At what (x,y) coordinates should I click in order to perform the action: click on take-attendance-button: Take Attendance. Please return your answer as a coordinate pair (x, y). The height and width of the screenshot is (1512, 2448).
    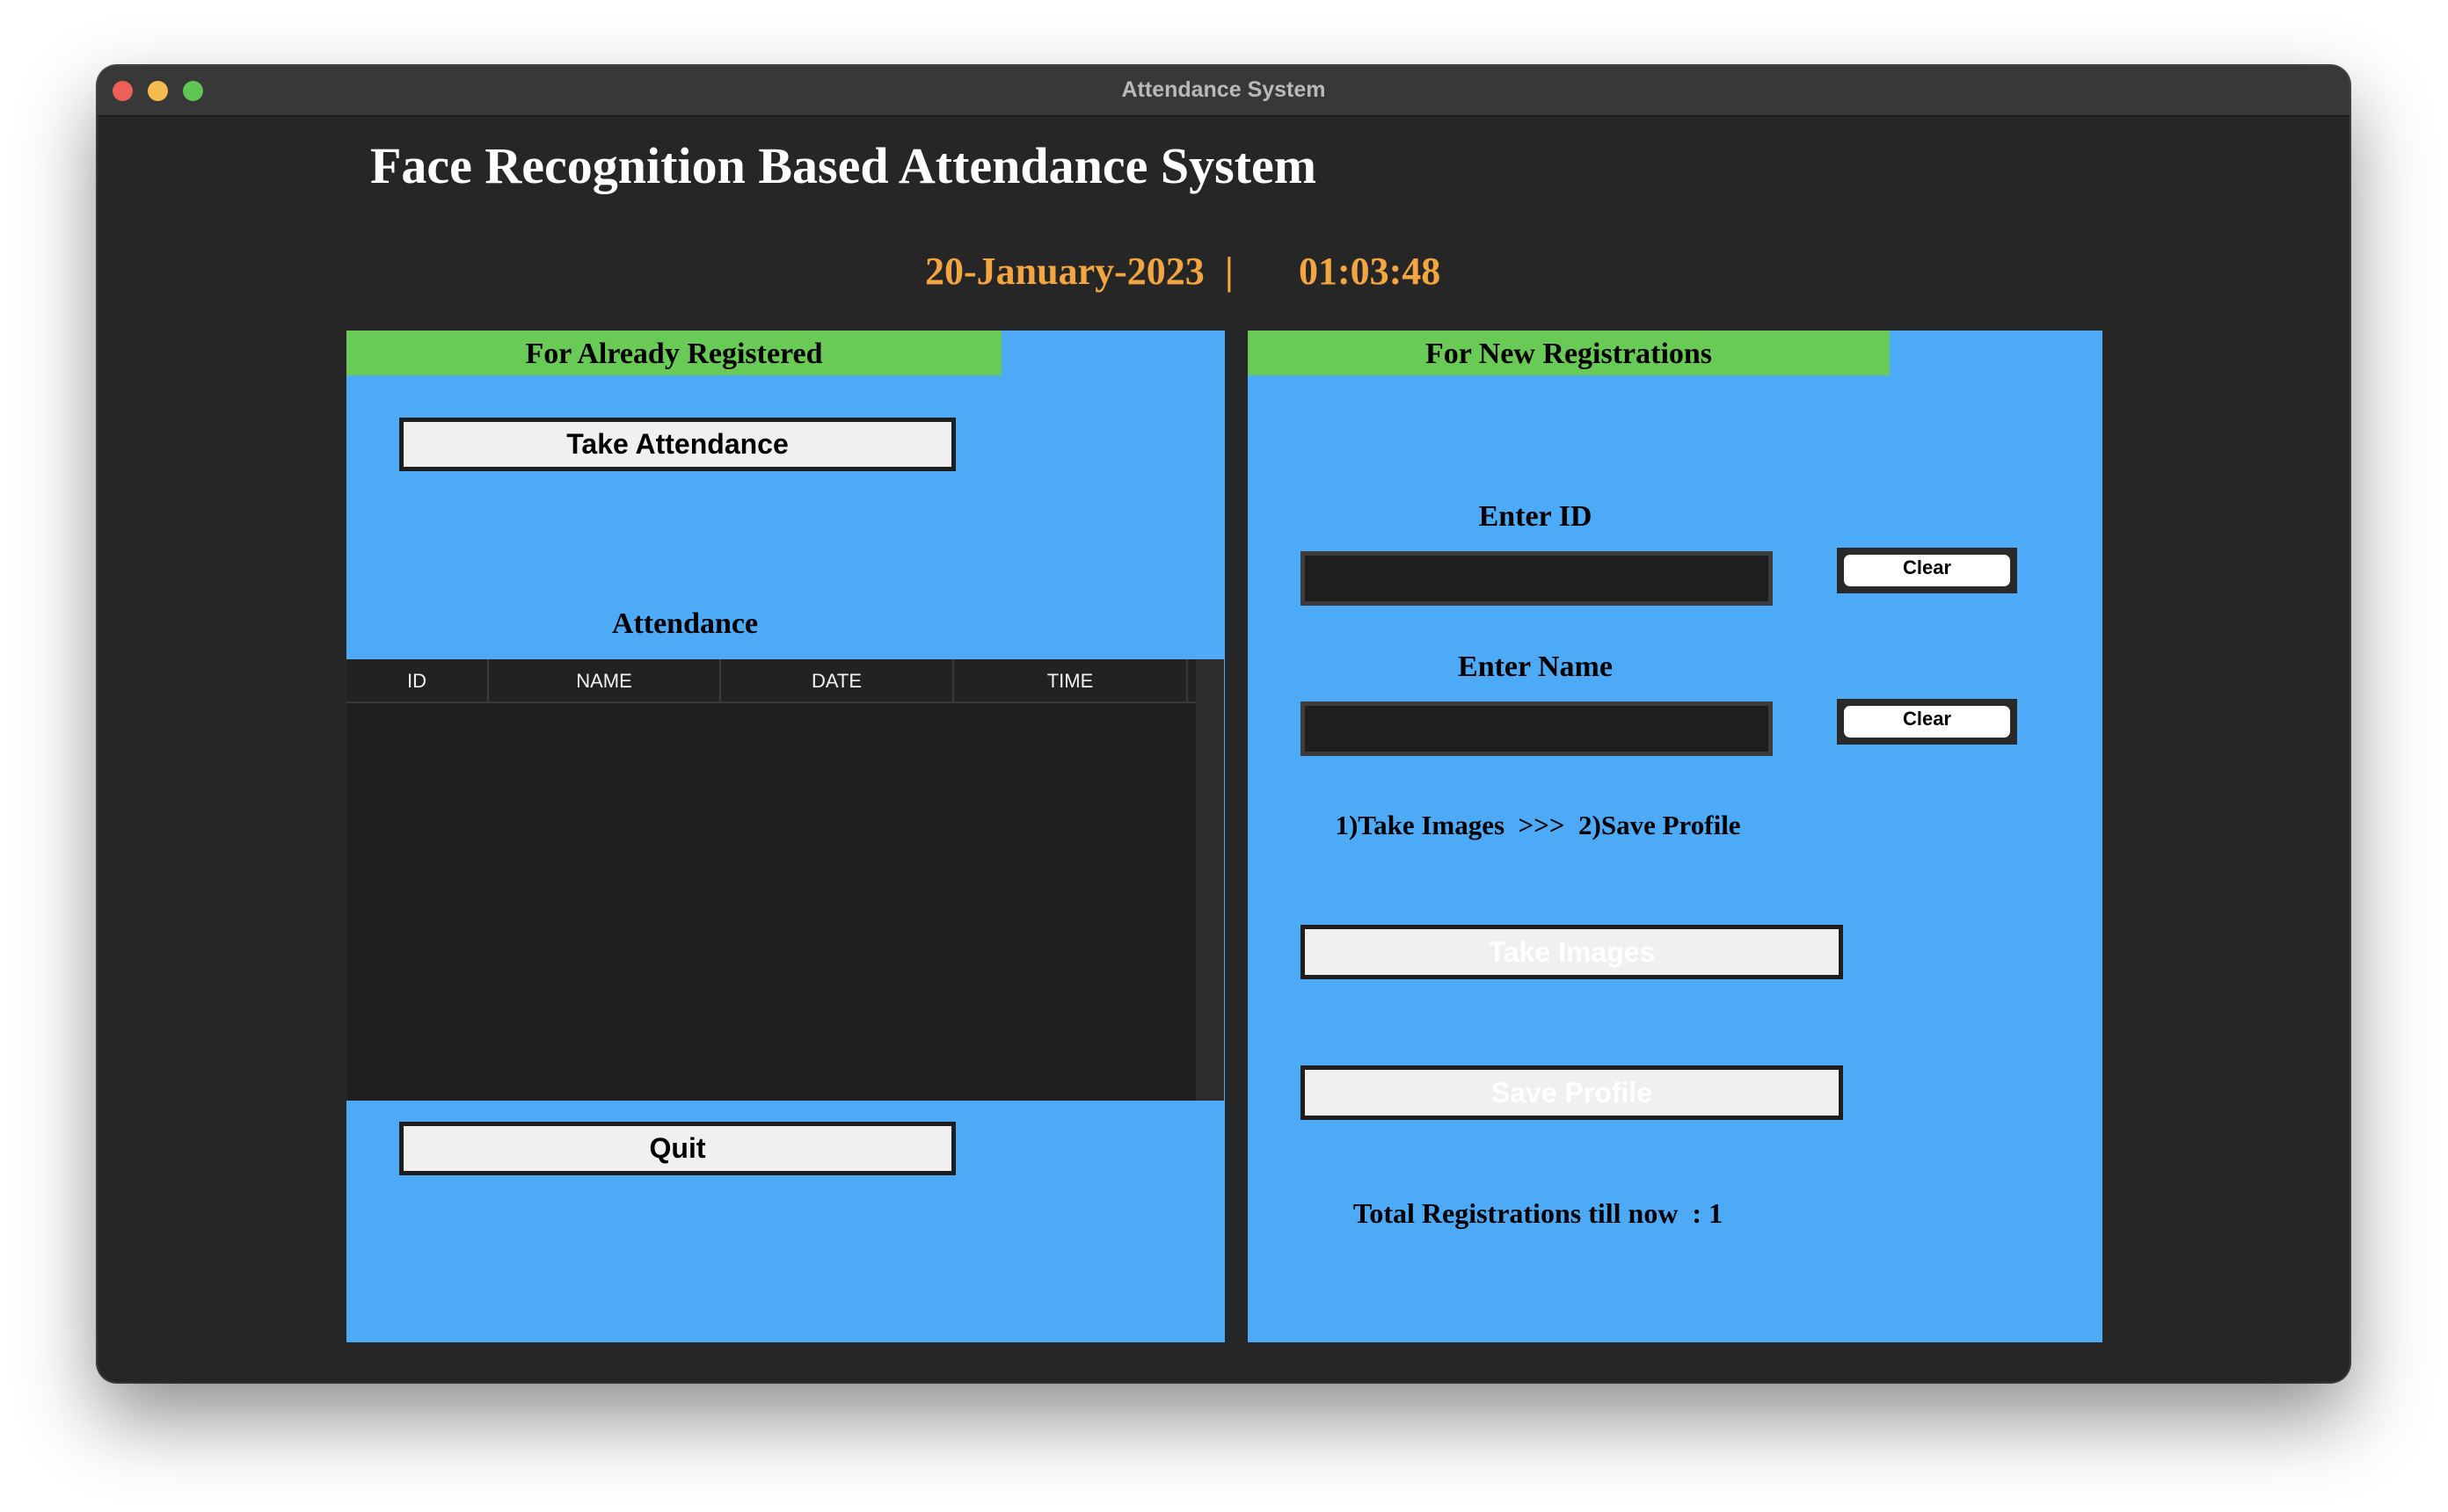
    Looking at the image, I should click on (677, 445).